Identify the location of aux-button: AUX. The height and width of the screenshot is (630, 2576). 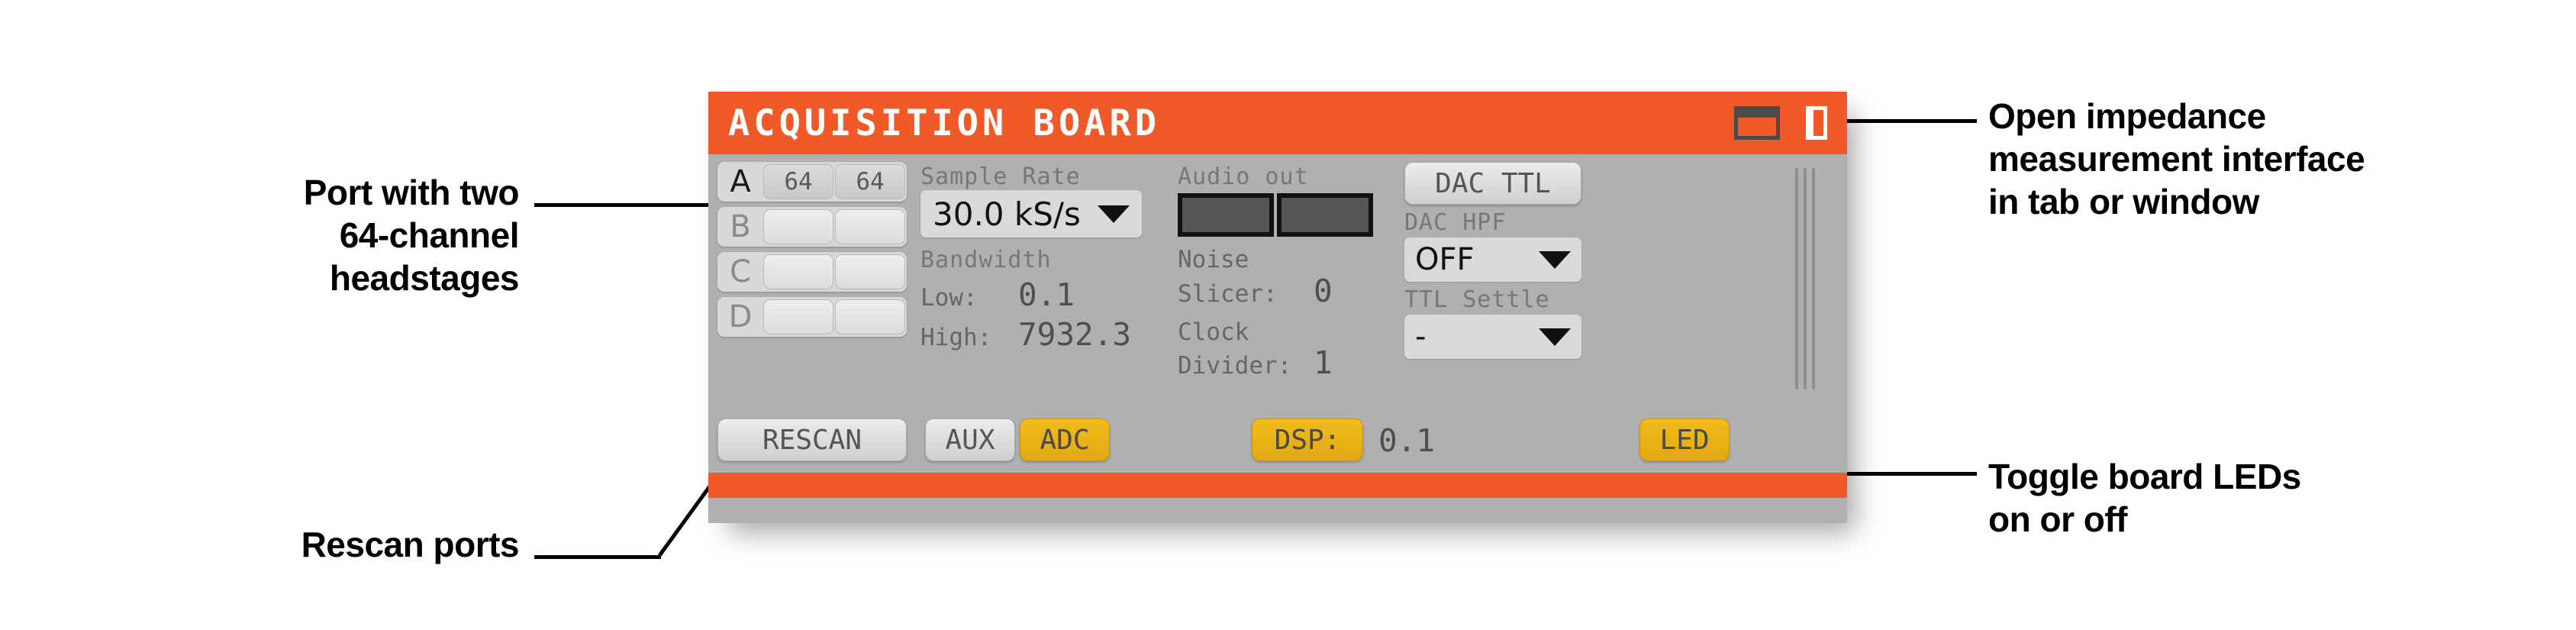
(970, 440).